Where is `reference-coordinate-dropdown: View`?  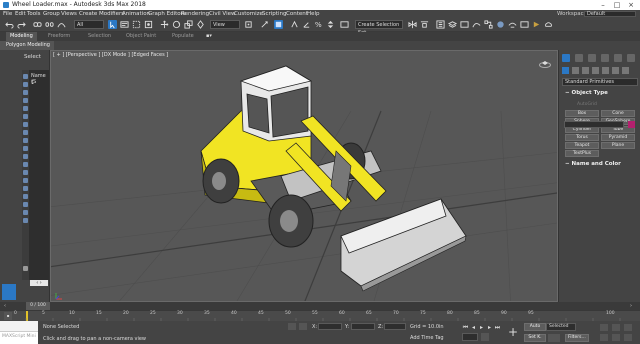
reference-coordinate-dropdown: View is located at coordinates (225, 24).